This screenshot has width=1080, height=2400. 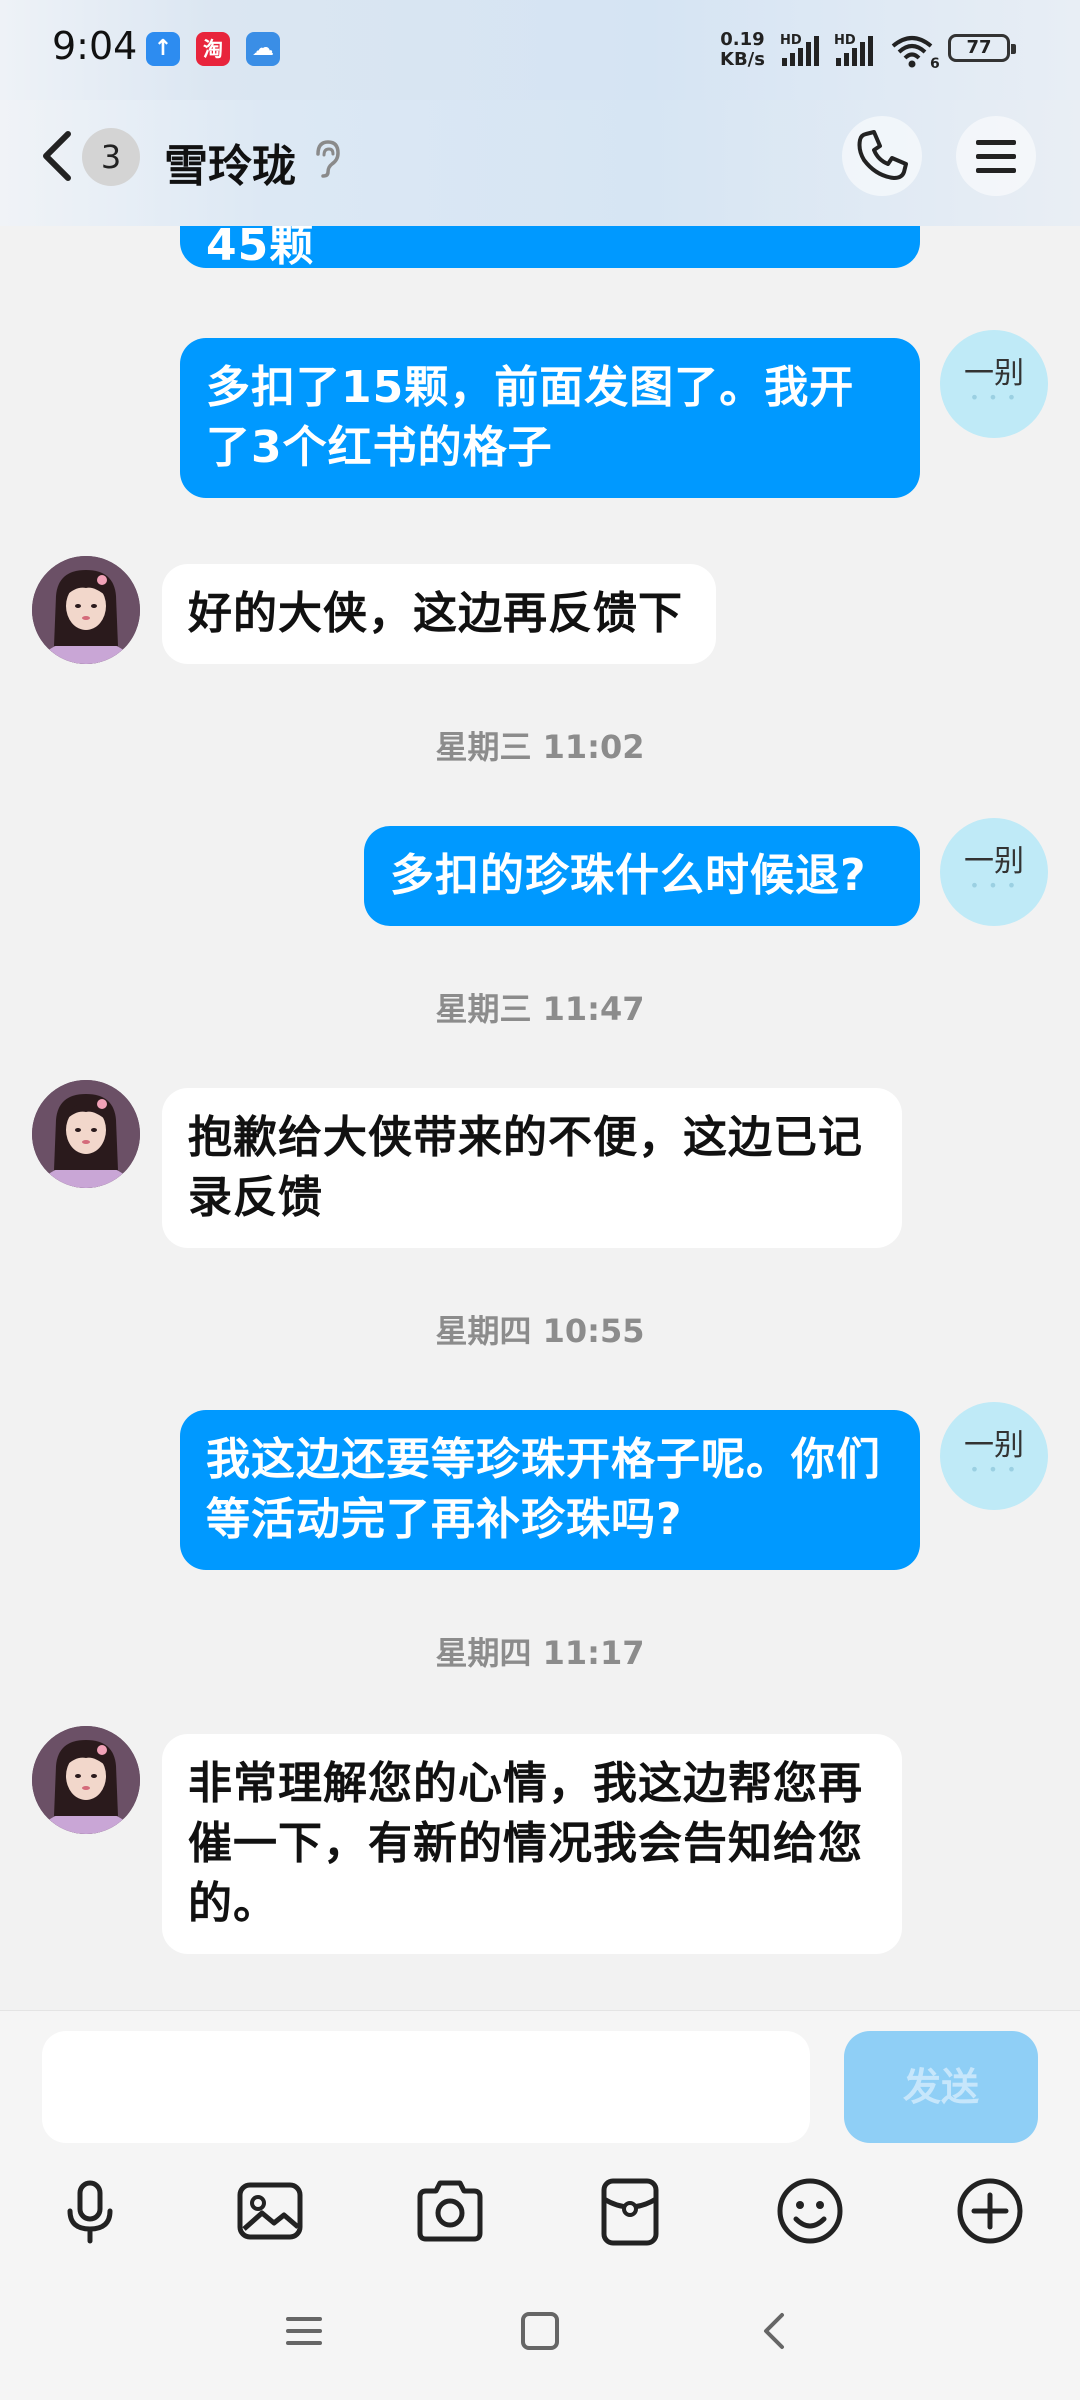 I want to click on wifi-icon: 6, so click(x=915, y=53).